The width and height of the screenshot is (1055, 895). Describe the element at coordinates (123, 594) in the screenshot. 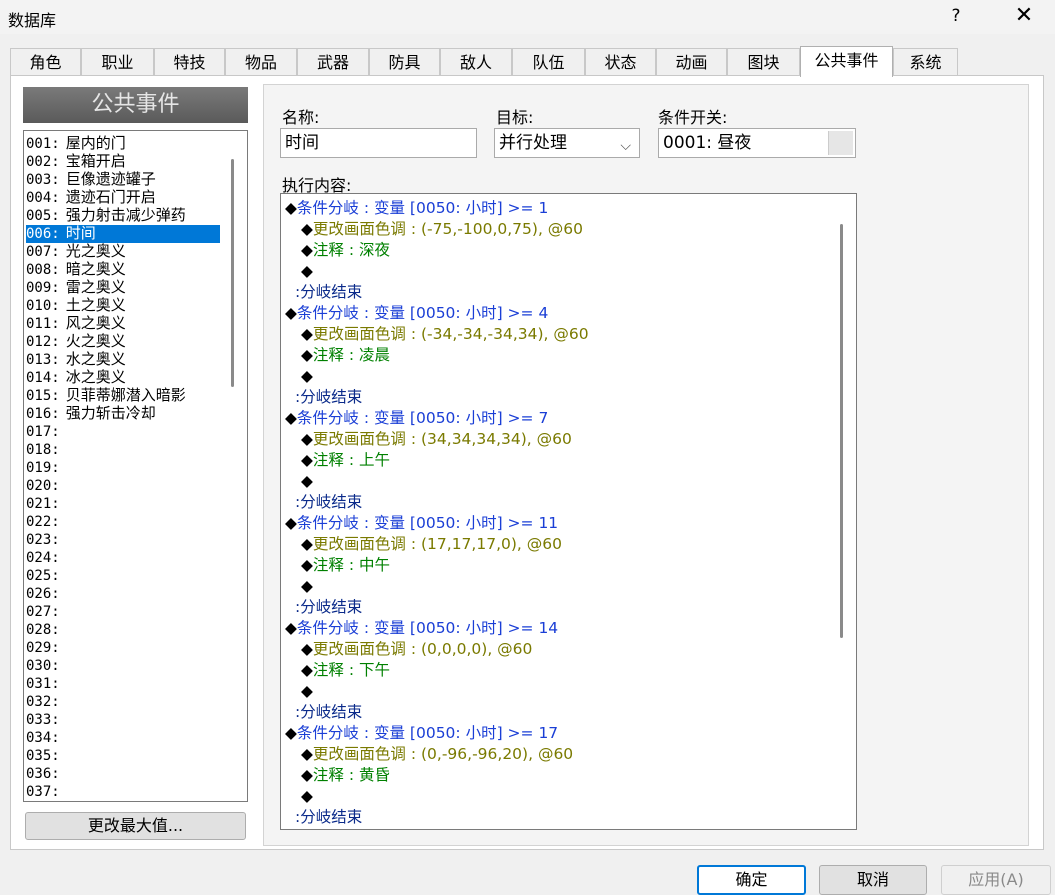

I see `list-item: 026:` at that location.